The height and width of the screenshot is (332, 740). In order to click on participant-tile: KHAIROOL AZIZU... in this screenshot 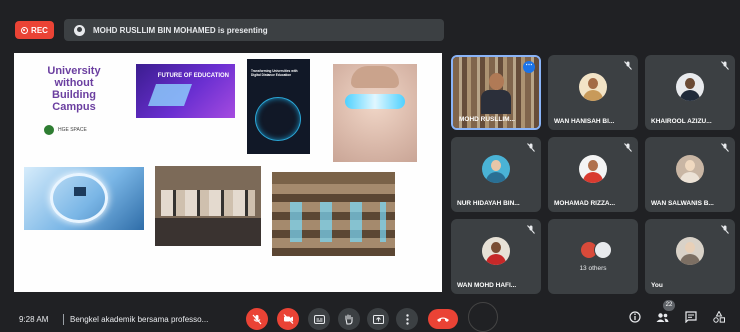, I will do `click(690, 92)`.